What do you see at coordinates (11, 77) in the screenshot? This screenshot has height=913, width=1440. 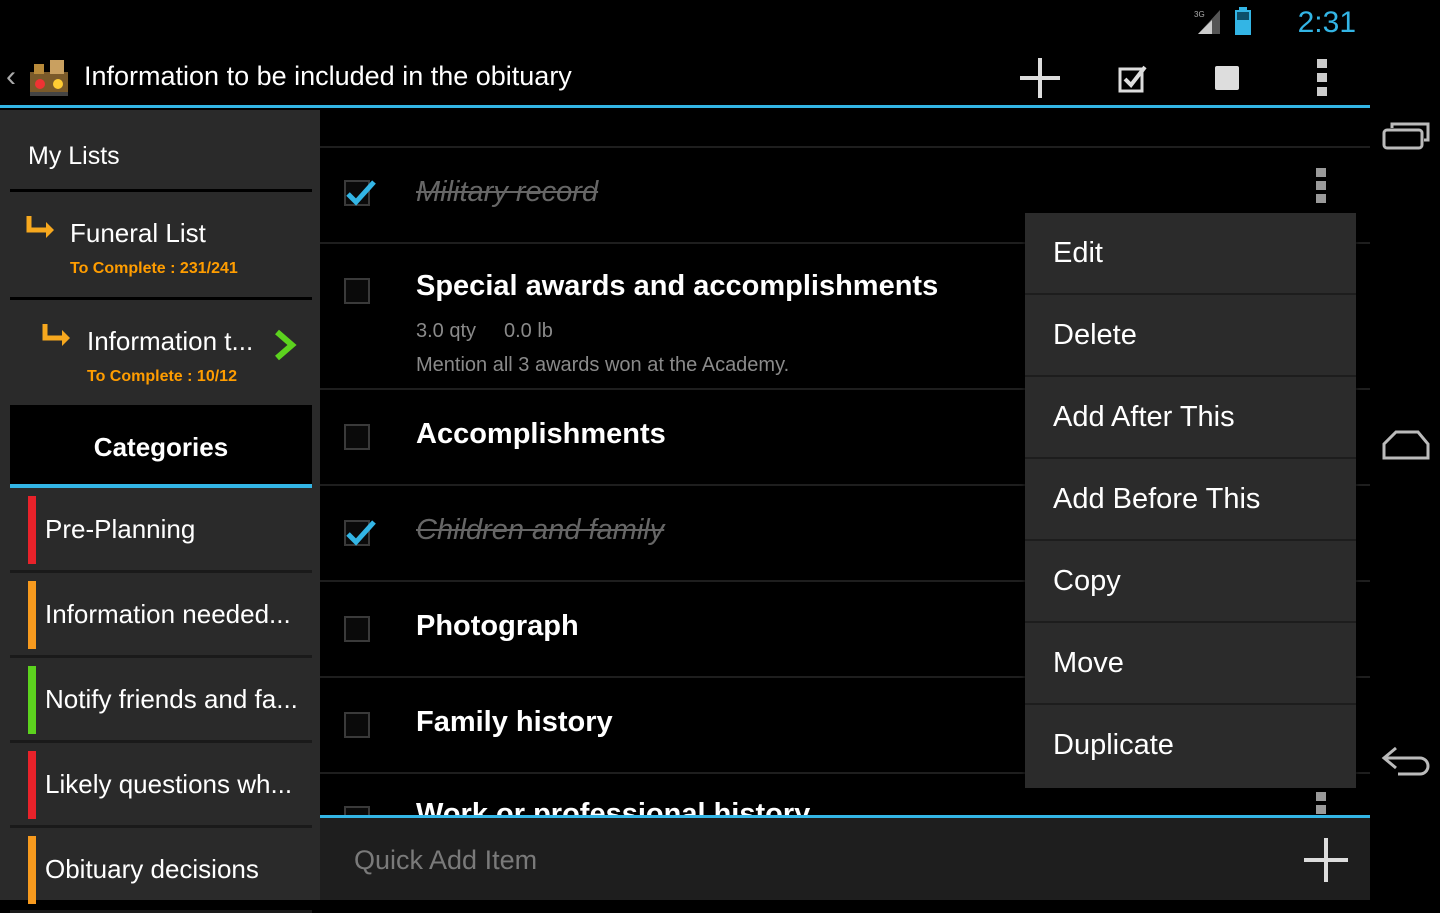 I see `back-chevron-icon: ‹` at bounding box center [11, 77].